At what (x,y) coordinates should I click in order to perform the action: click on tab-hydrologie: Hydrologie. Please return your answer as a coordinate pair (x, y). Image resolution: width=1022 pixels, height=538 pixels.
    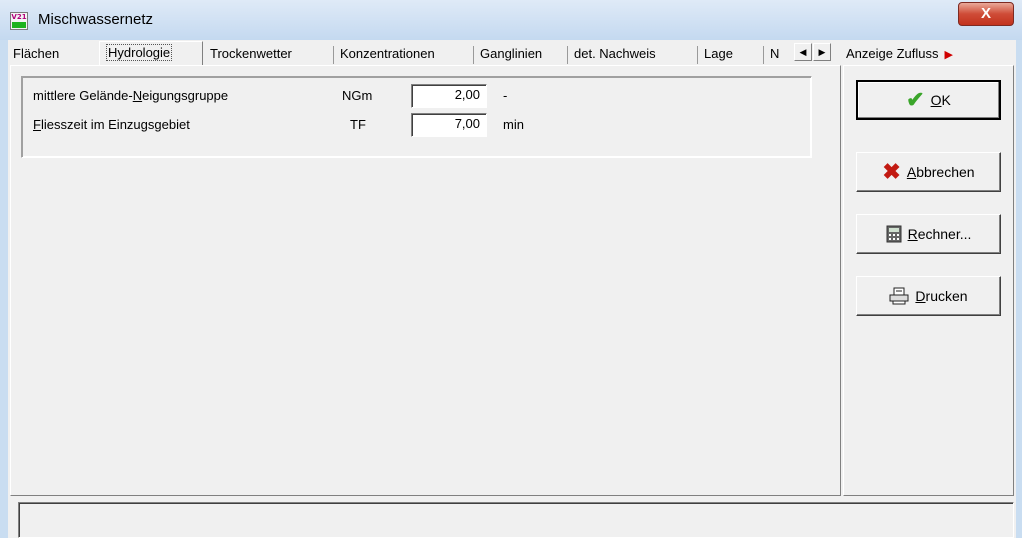
    Looking at the image, I should click on (151, 53).